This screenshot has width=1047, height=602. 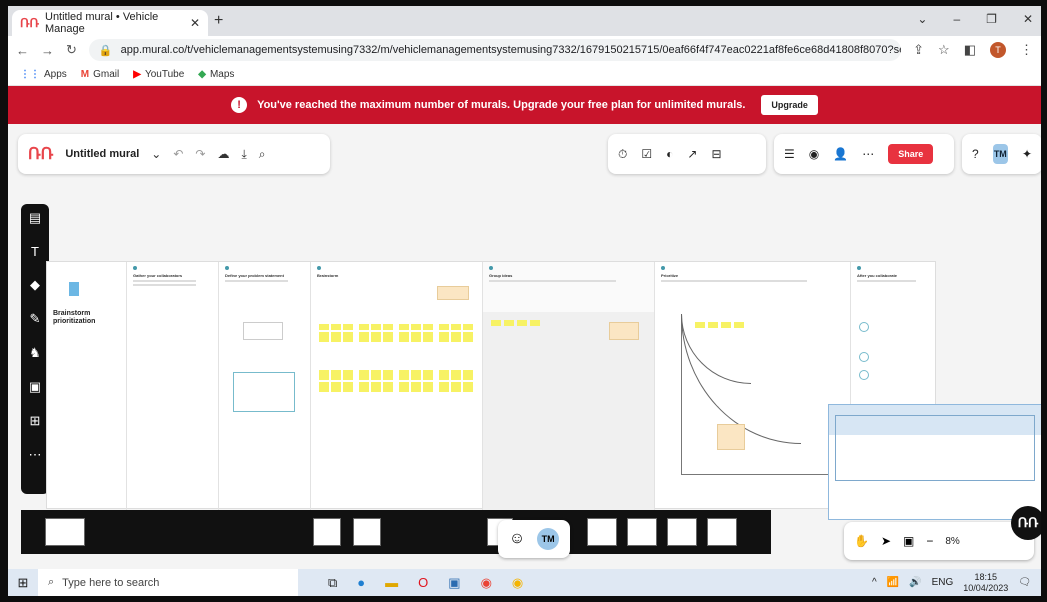 I want to click on timer-icon: ⏱, so click(x=622, y=154).